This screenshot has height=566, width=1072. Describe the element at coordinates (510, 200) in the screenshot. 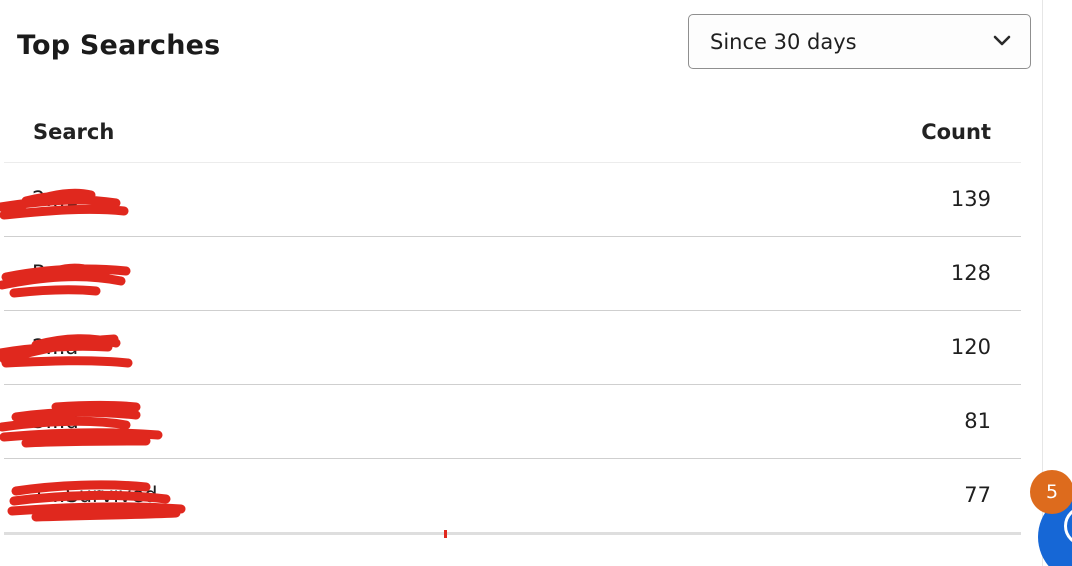

I see `table-row: 2...1 139` at that location.